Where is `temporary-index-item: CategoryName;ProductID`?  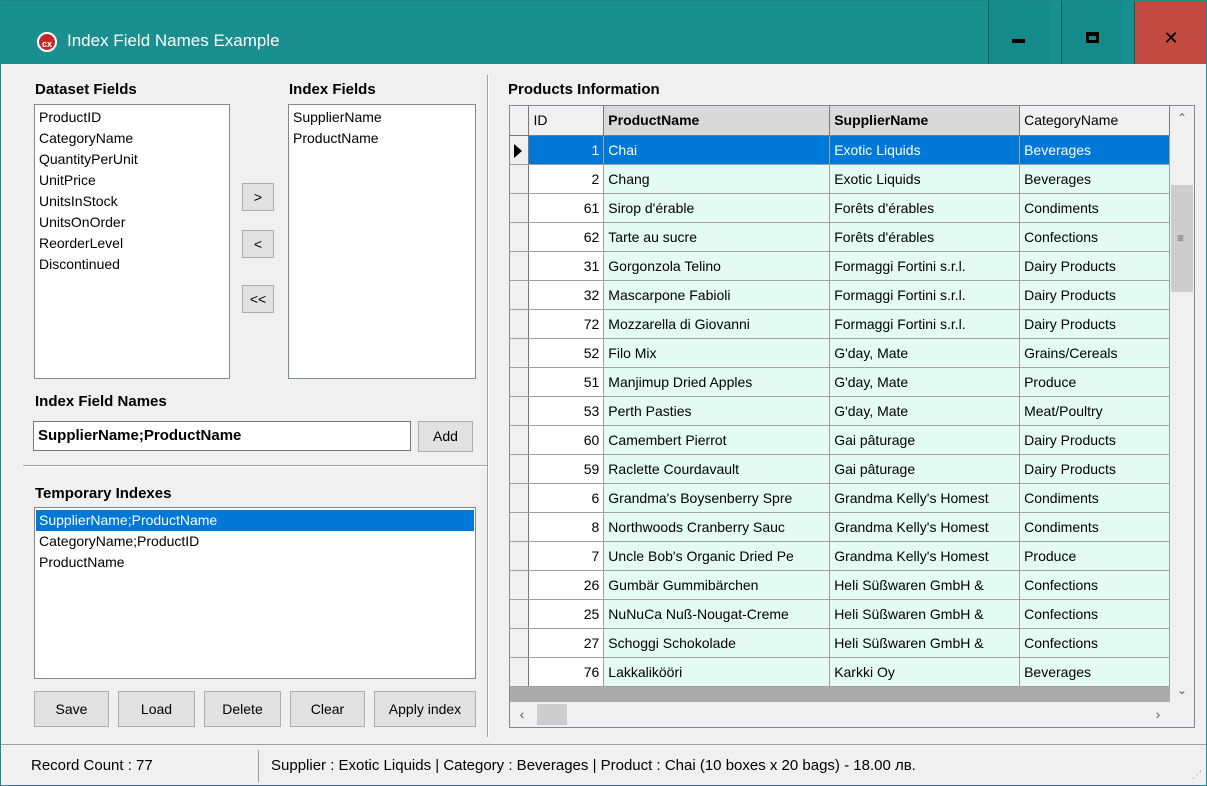 temporary-index-item: CategoryName;ProductID is located at coordinates (255, 541).